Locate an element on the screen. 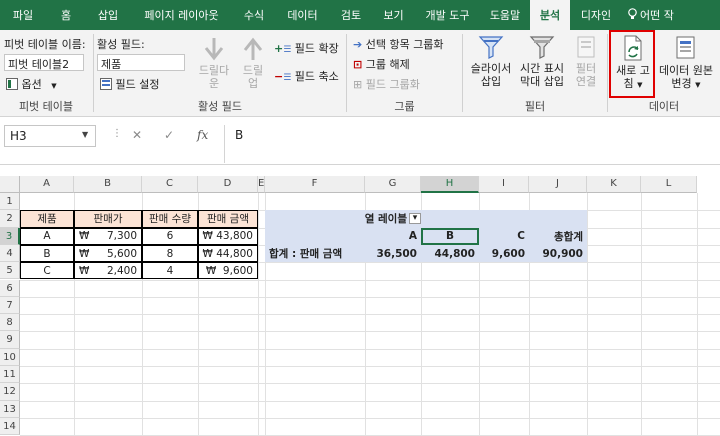 The image size is (720, 436). tell-me-search: 어떤 작 is located at coordinates (651, 15).